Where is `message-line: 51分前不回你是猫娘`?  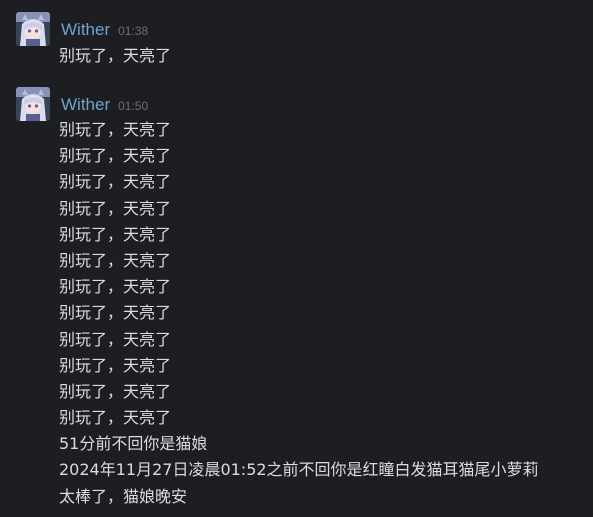
message-line: 51分前不回你是猫娘 is located at coordinates (133, 444).